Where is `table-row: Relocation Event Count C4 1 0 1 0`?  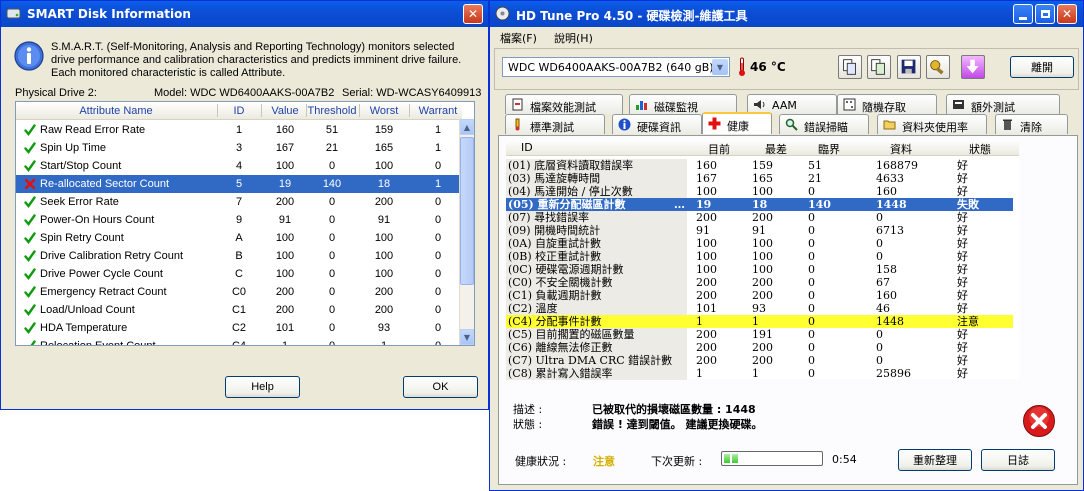
table-row: Relocation Event Count C4 1 0 1 0 is located at coordinates (239, 341).